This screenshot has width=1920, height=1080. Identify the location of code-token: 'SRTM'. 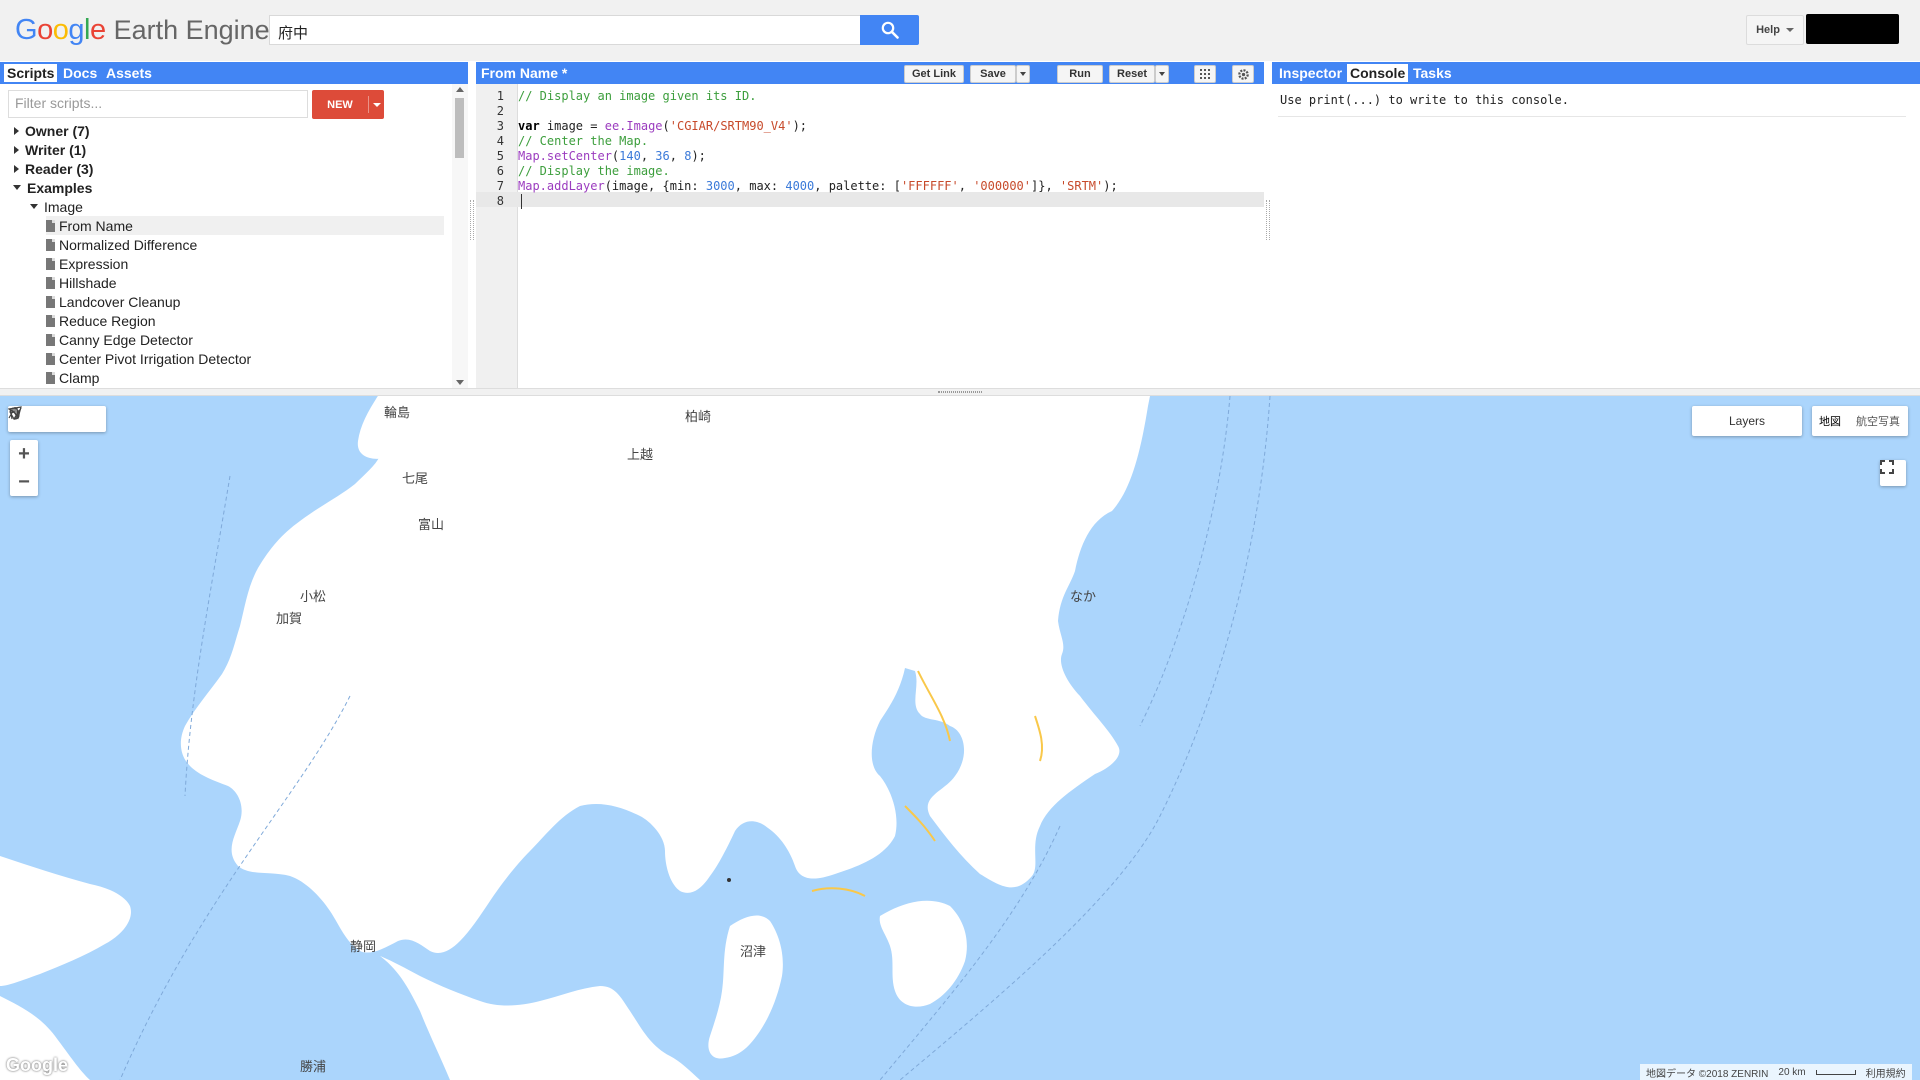
(1081, 186).